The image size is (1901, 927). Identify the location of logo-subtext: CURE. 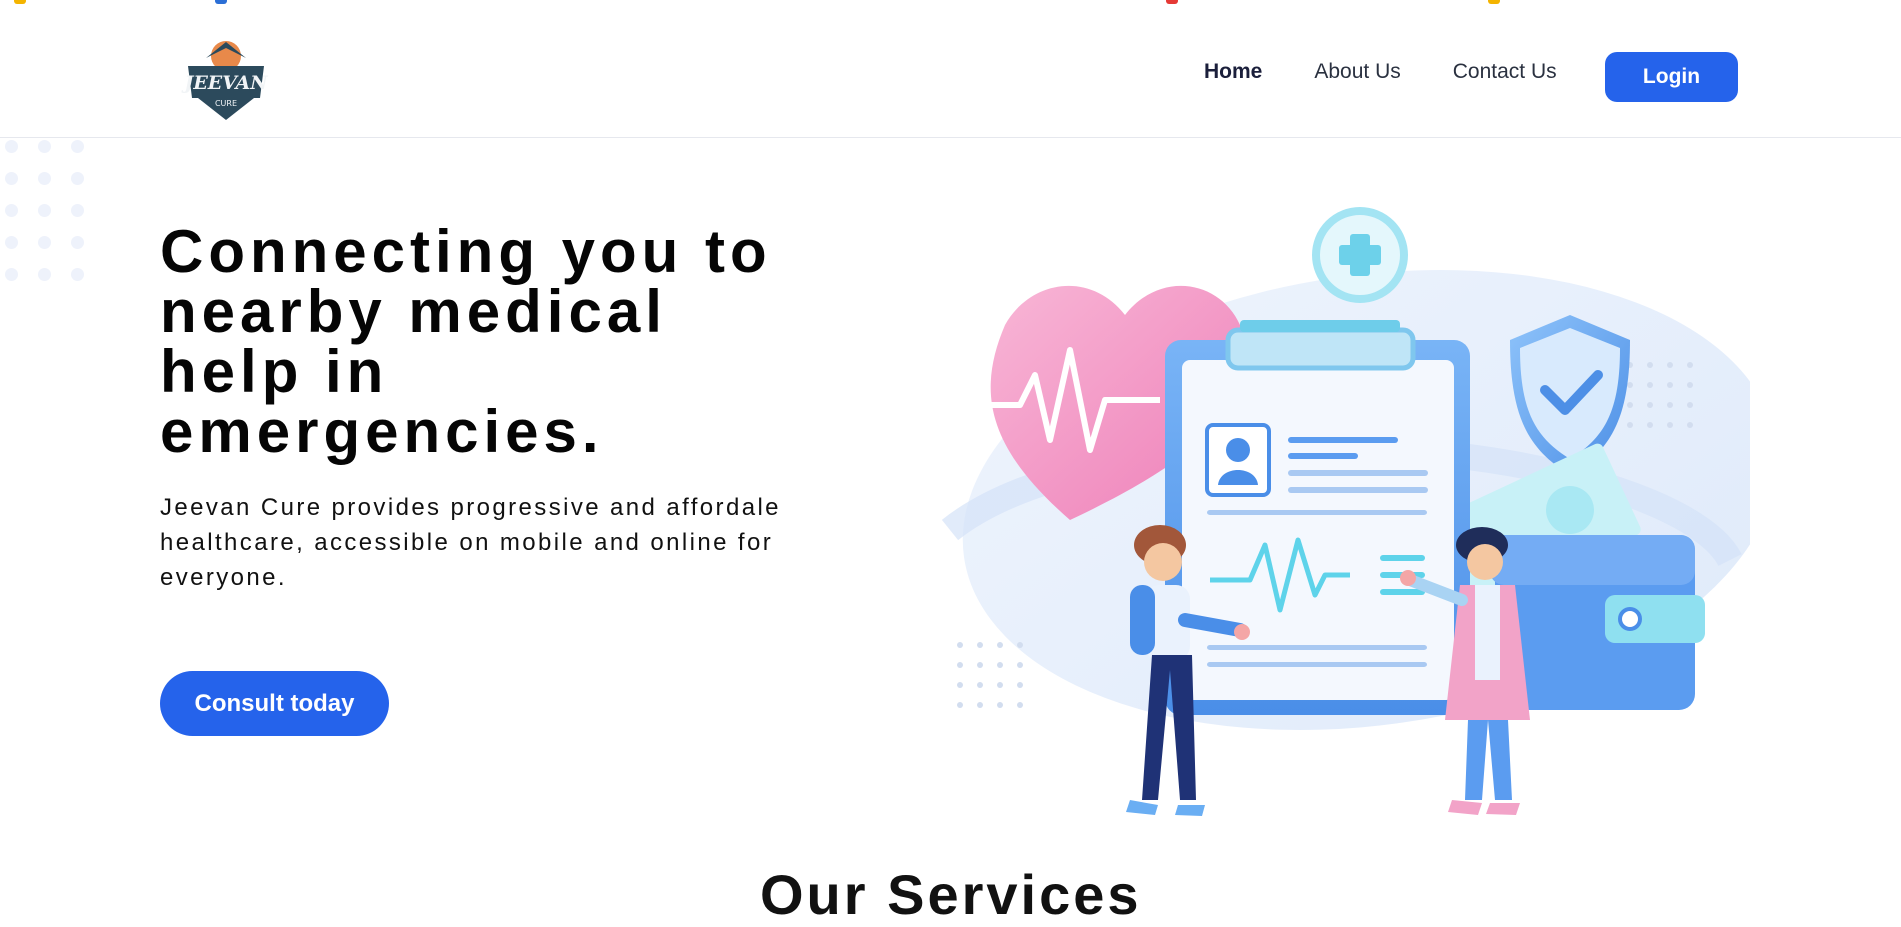
(226, 103).